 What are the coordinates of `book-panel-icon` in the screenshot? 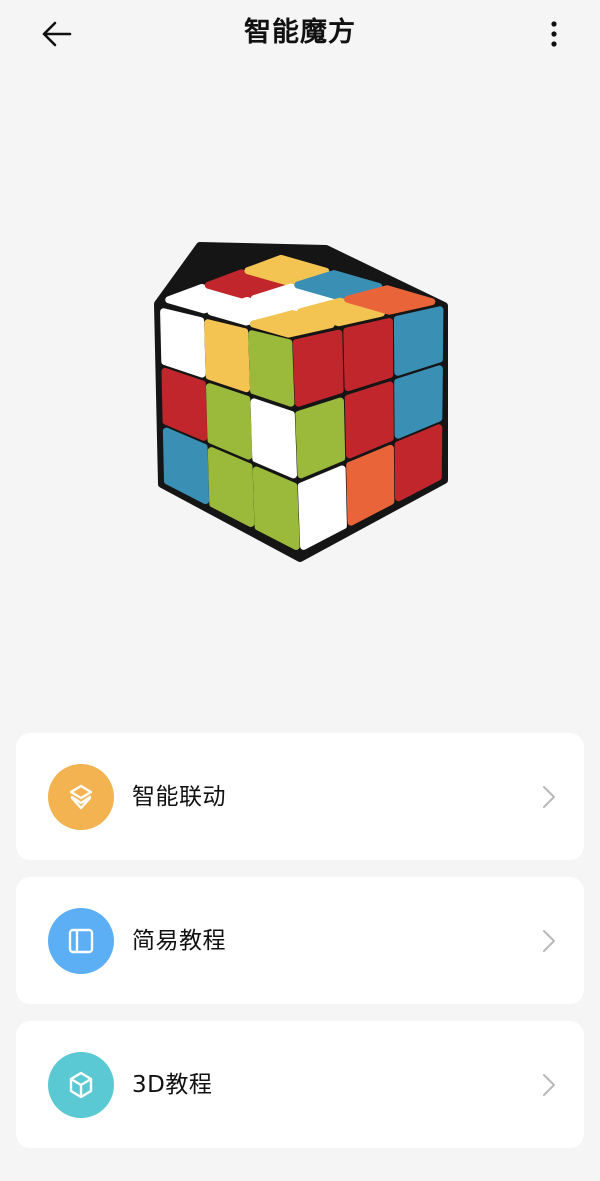 It's located at (81, 941).